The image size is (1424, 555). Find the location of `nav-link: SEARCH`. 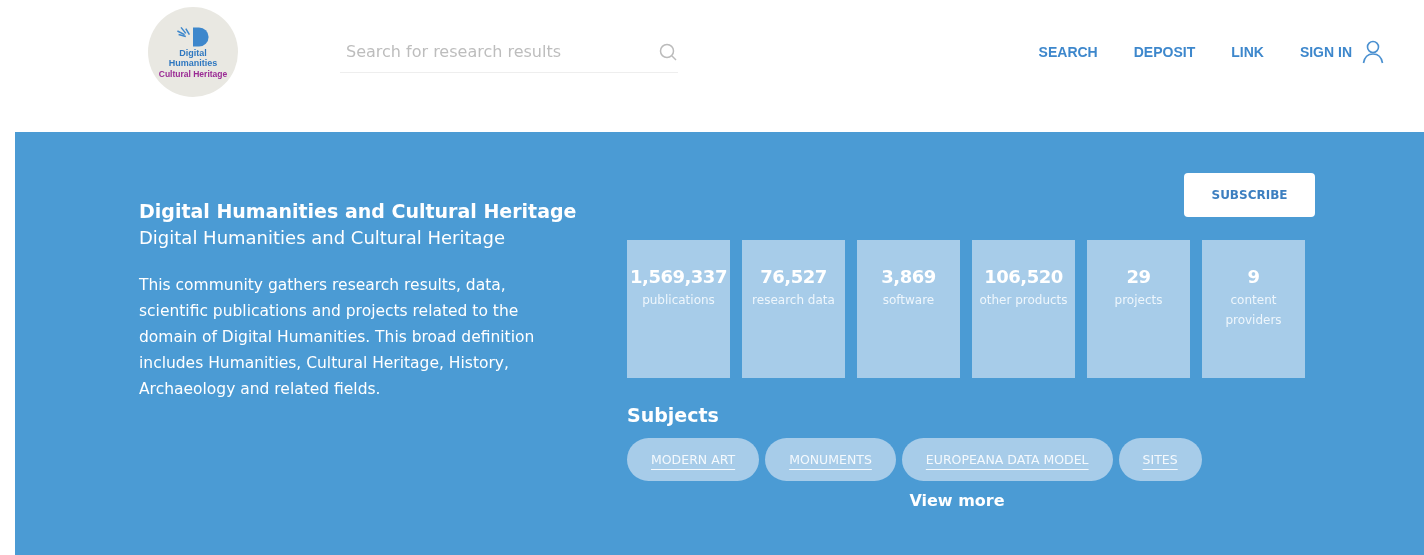

nav-link: SEARCH is located at coordinates (1068, 52).